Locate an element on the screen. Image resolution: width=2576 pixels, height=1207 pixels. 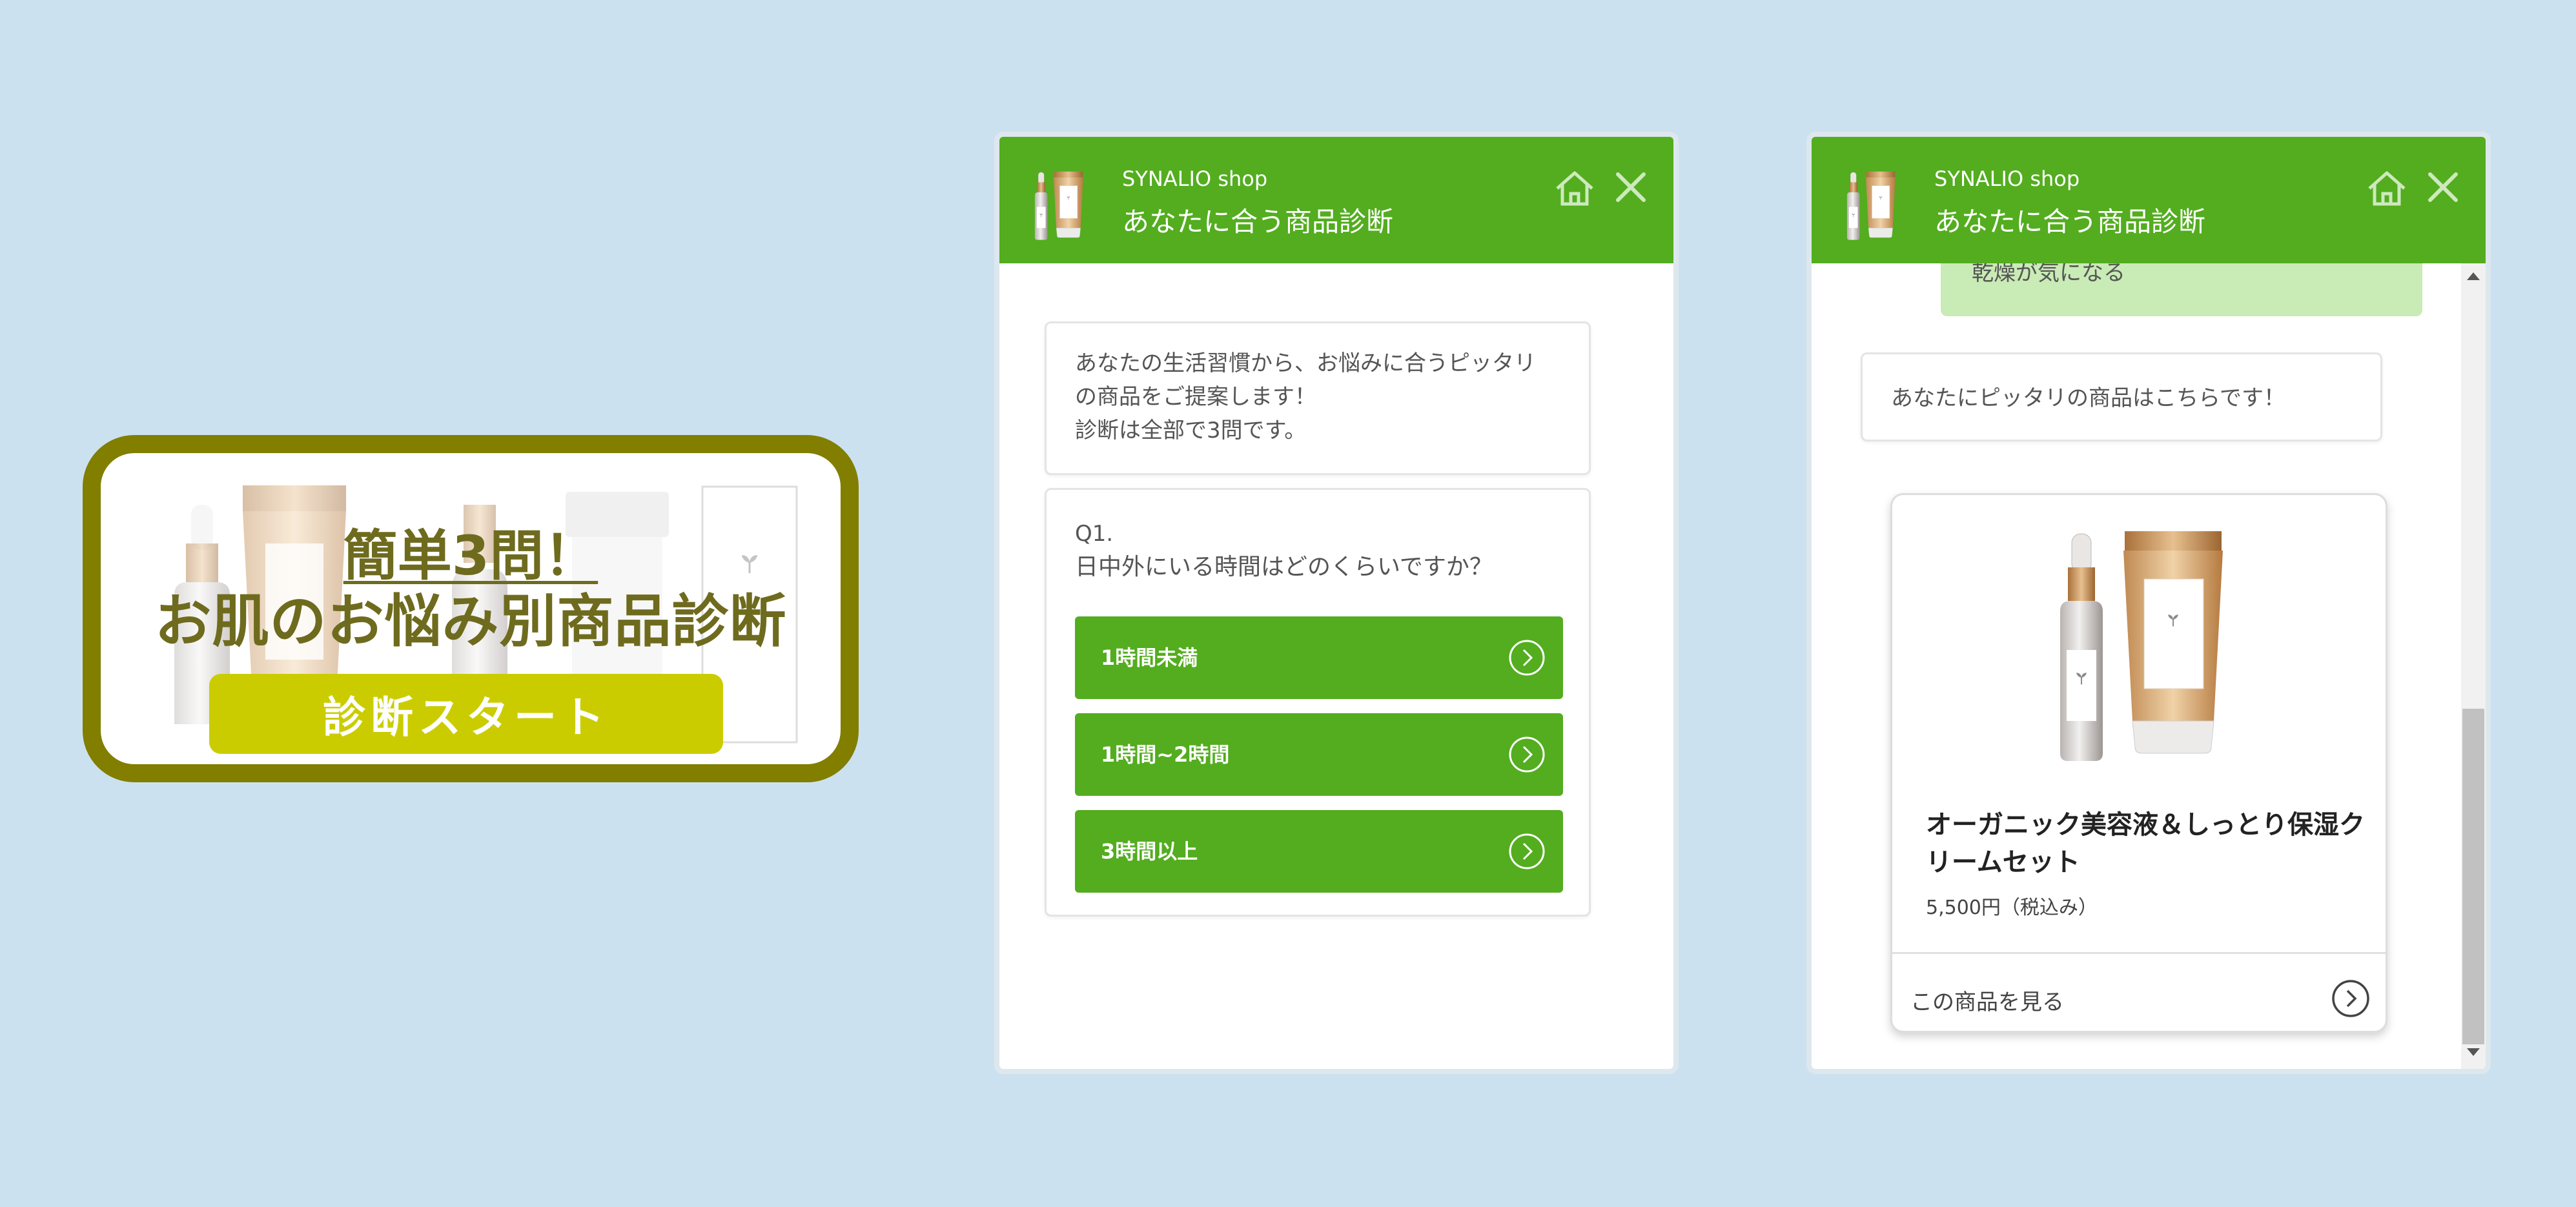
divider is located at coordinates (2139, 953).